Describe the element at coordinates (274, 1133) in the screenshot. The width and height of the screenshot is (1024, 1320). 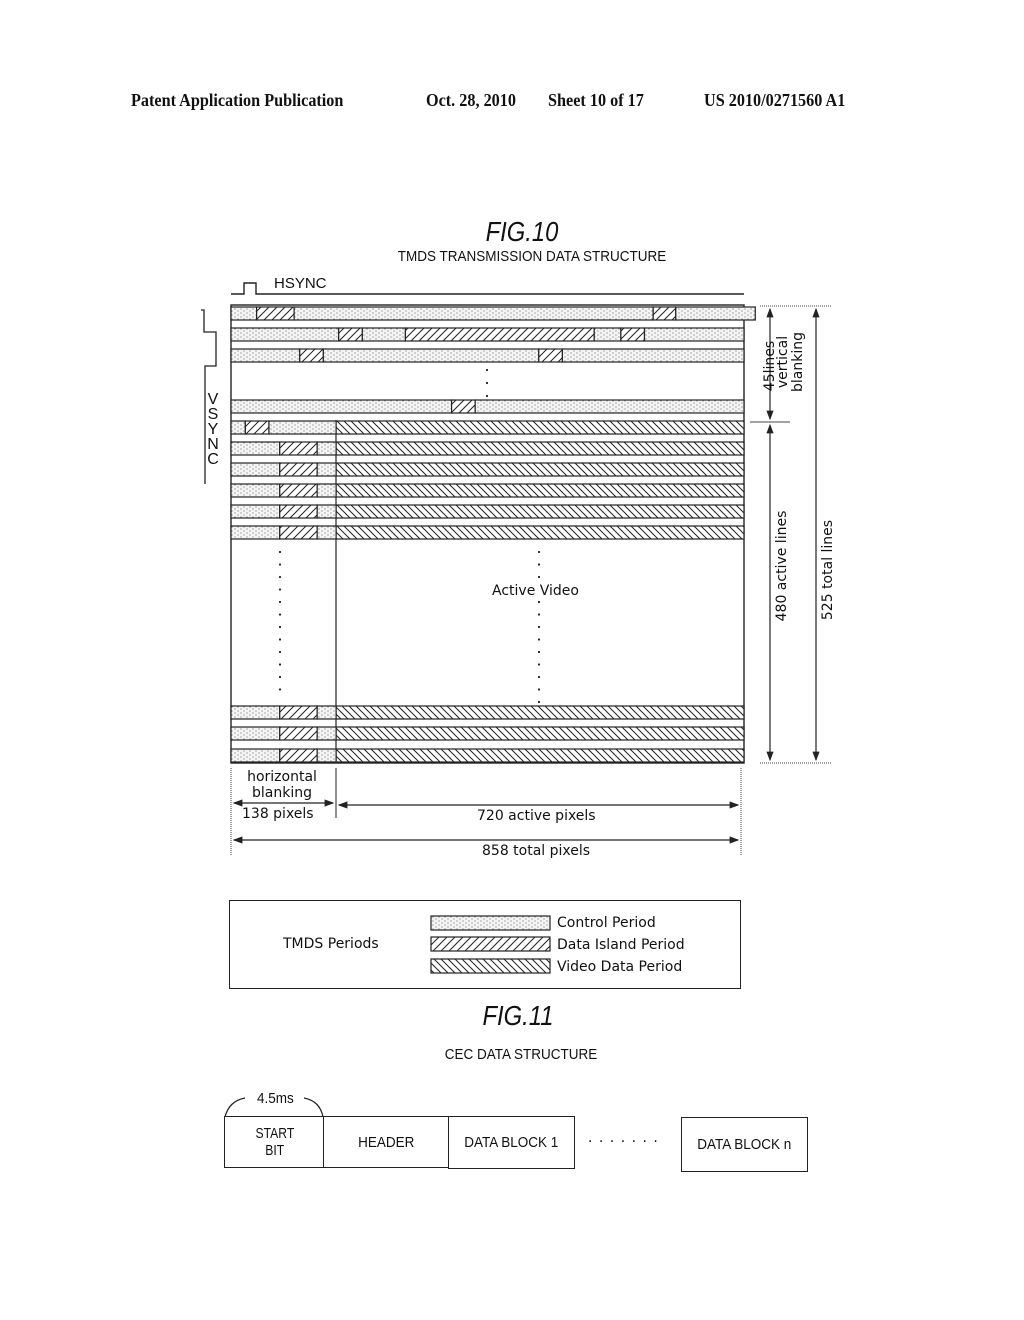
I see `start-bit-line1: START` at that location.